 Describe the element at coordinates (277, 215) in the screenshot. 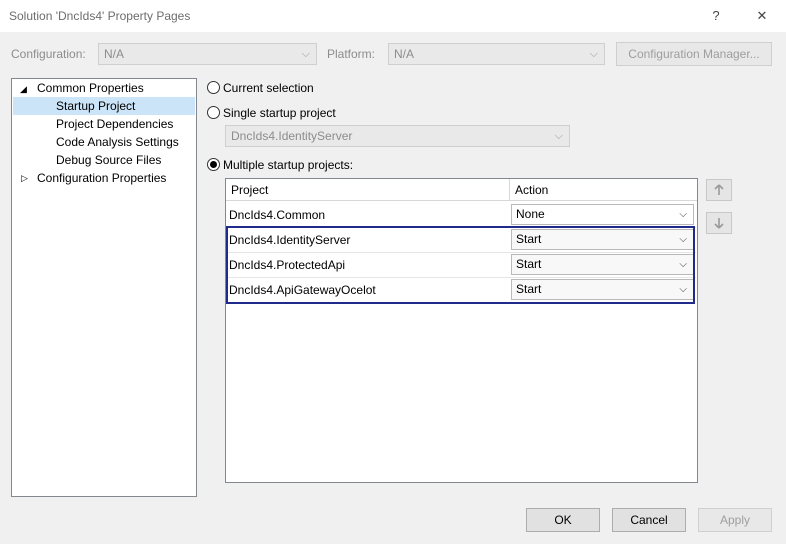

I see `project-name: DncIds4.Common` at that location.